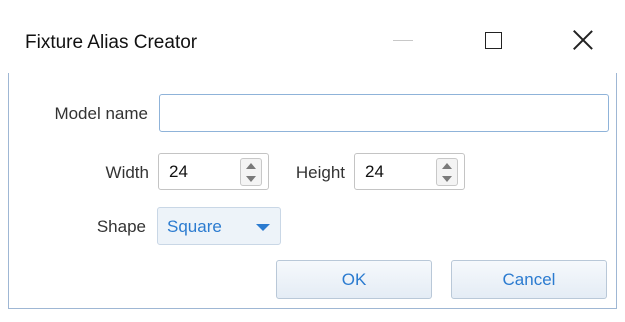 The image size is (625, 322). I want to click on maximize-button, so click(493, 40).